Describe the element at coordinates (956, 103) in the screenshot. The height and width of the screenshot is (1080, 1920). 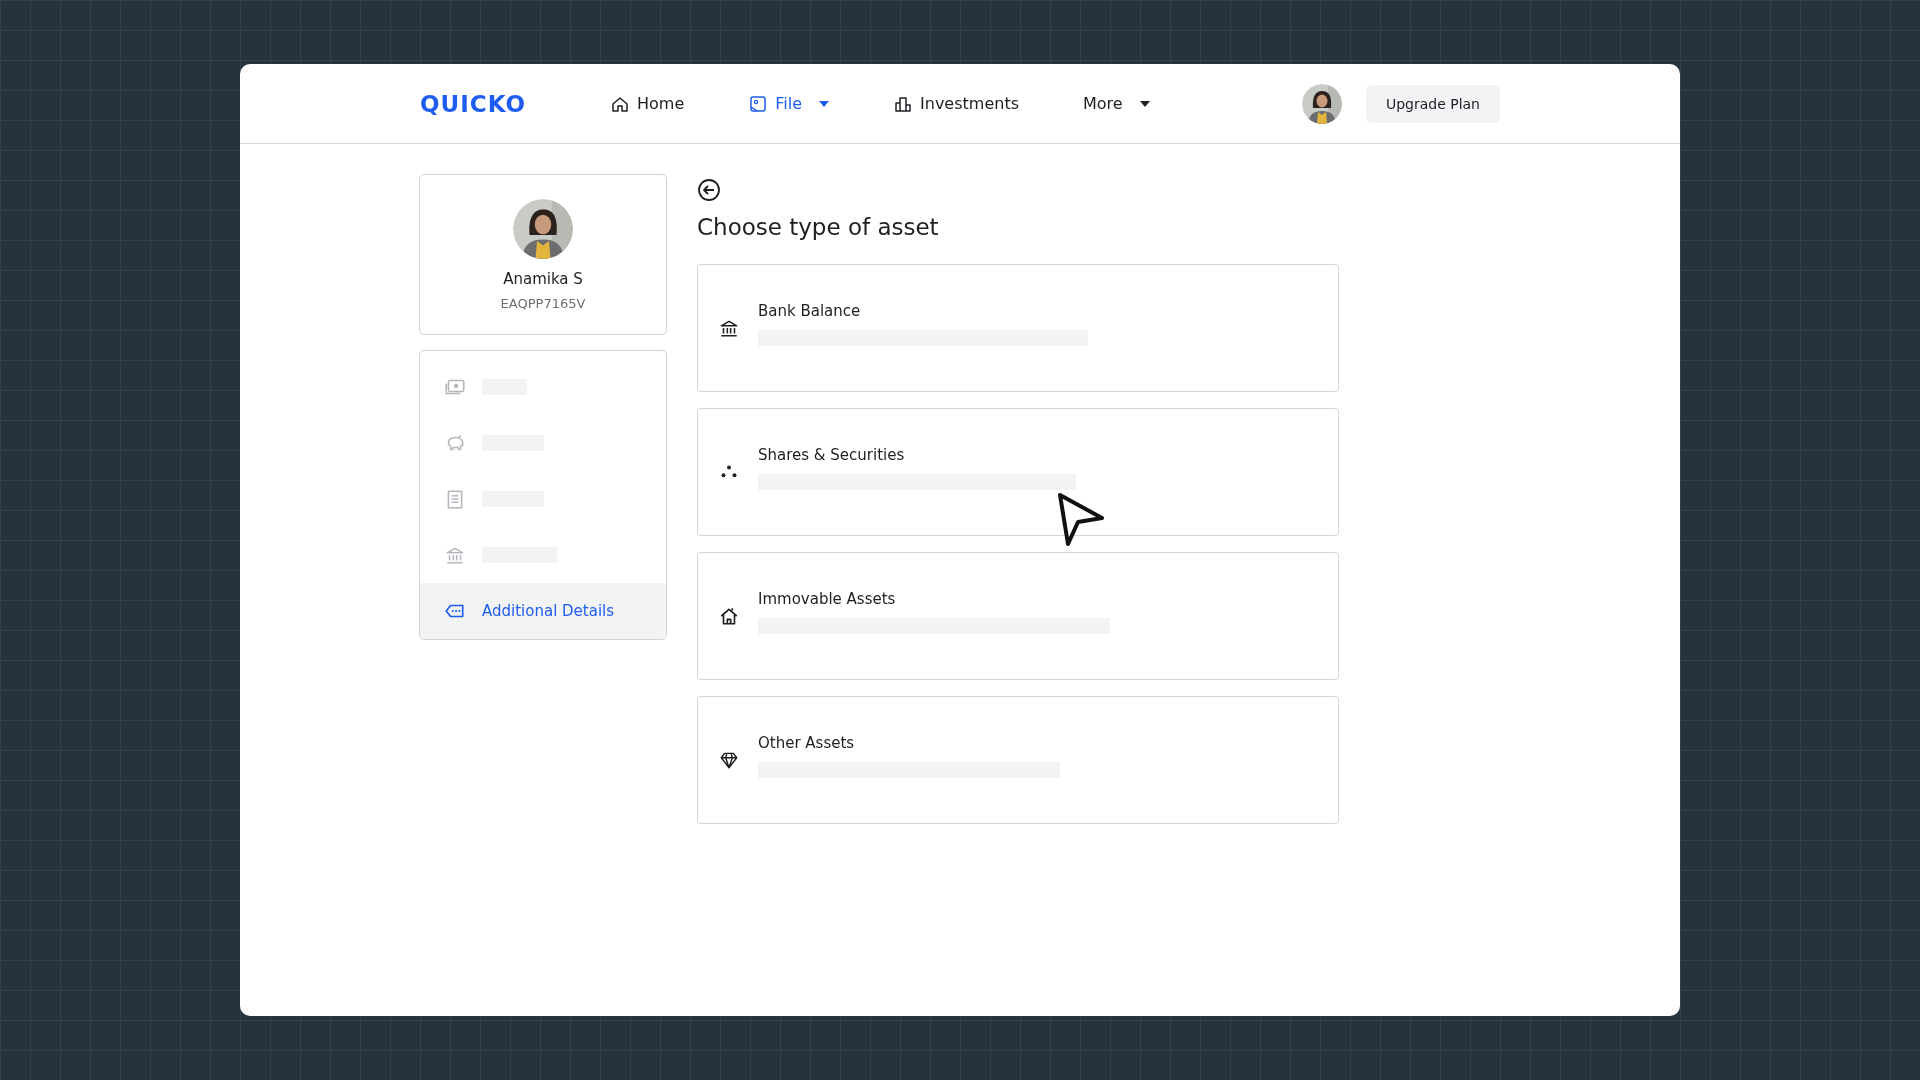
I see `nav-tab: Investments` at that location.